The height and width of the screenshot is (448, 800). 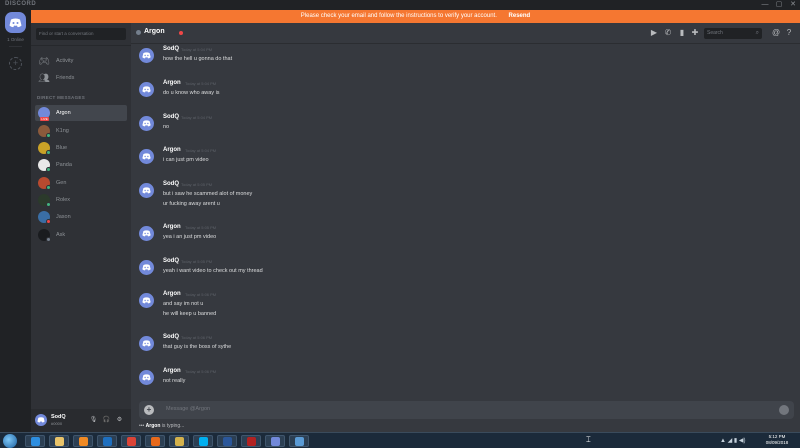 I want to click on live-badge: LIVE, so click(x=44, y=119).